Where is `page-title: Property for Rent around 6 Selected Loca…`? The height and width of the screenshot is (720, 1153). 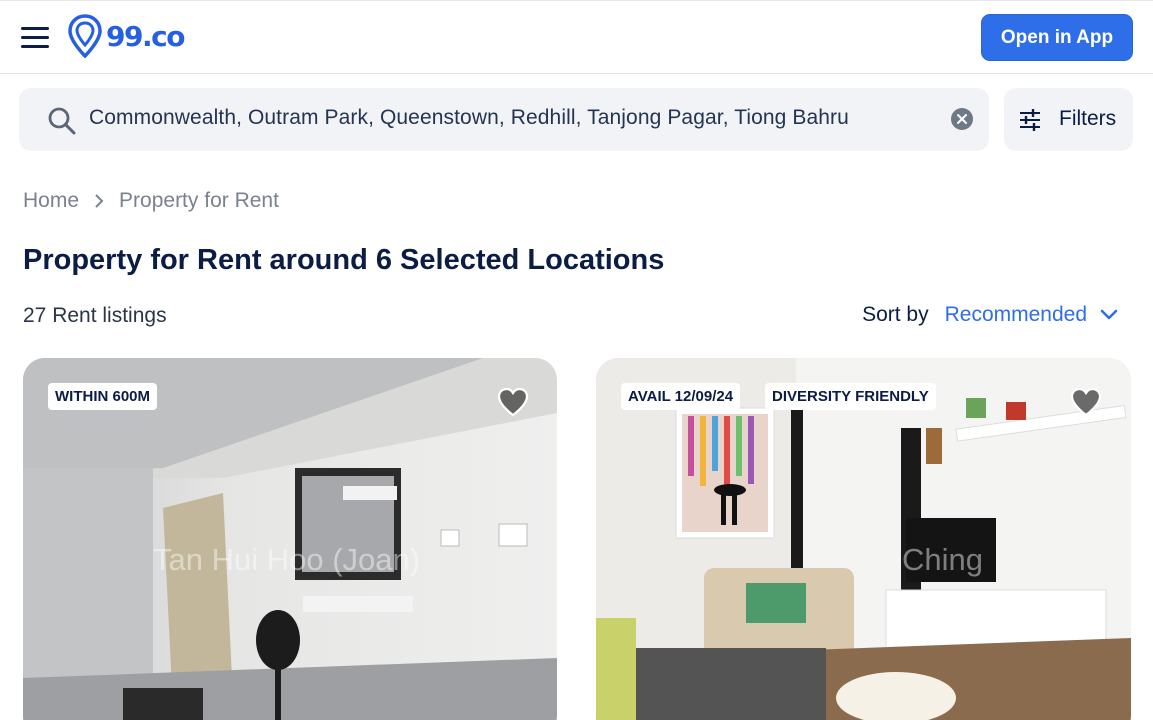
page-title: Property for Rent around 6 Selected Loca… is located at coordinates (344, 260).